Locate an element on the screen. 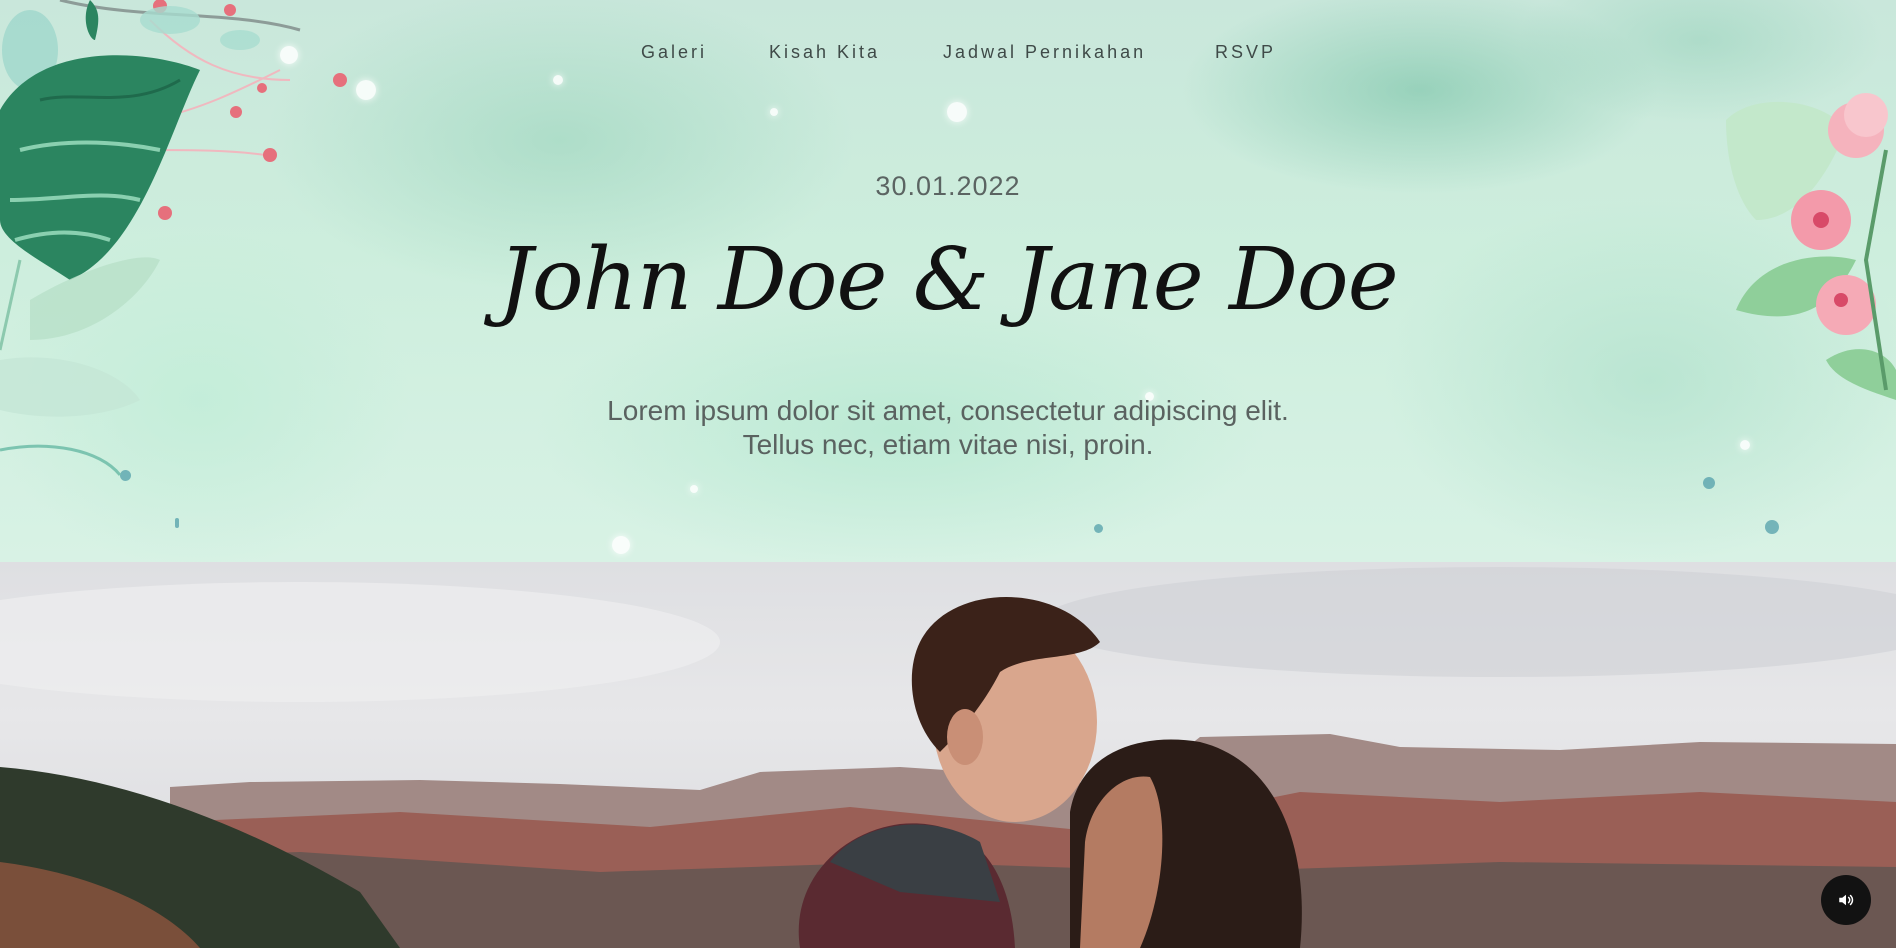 The image size is (1896, 948). nav-item-rsvp: RSVP is located at coordinates (1245, 52).